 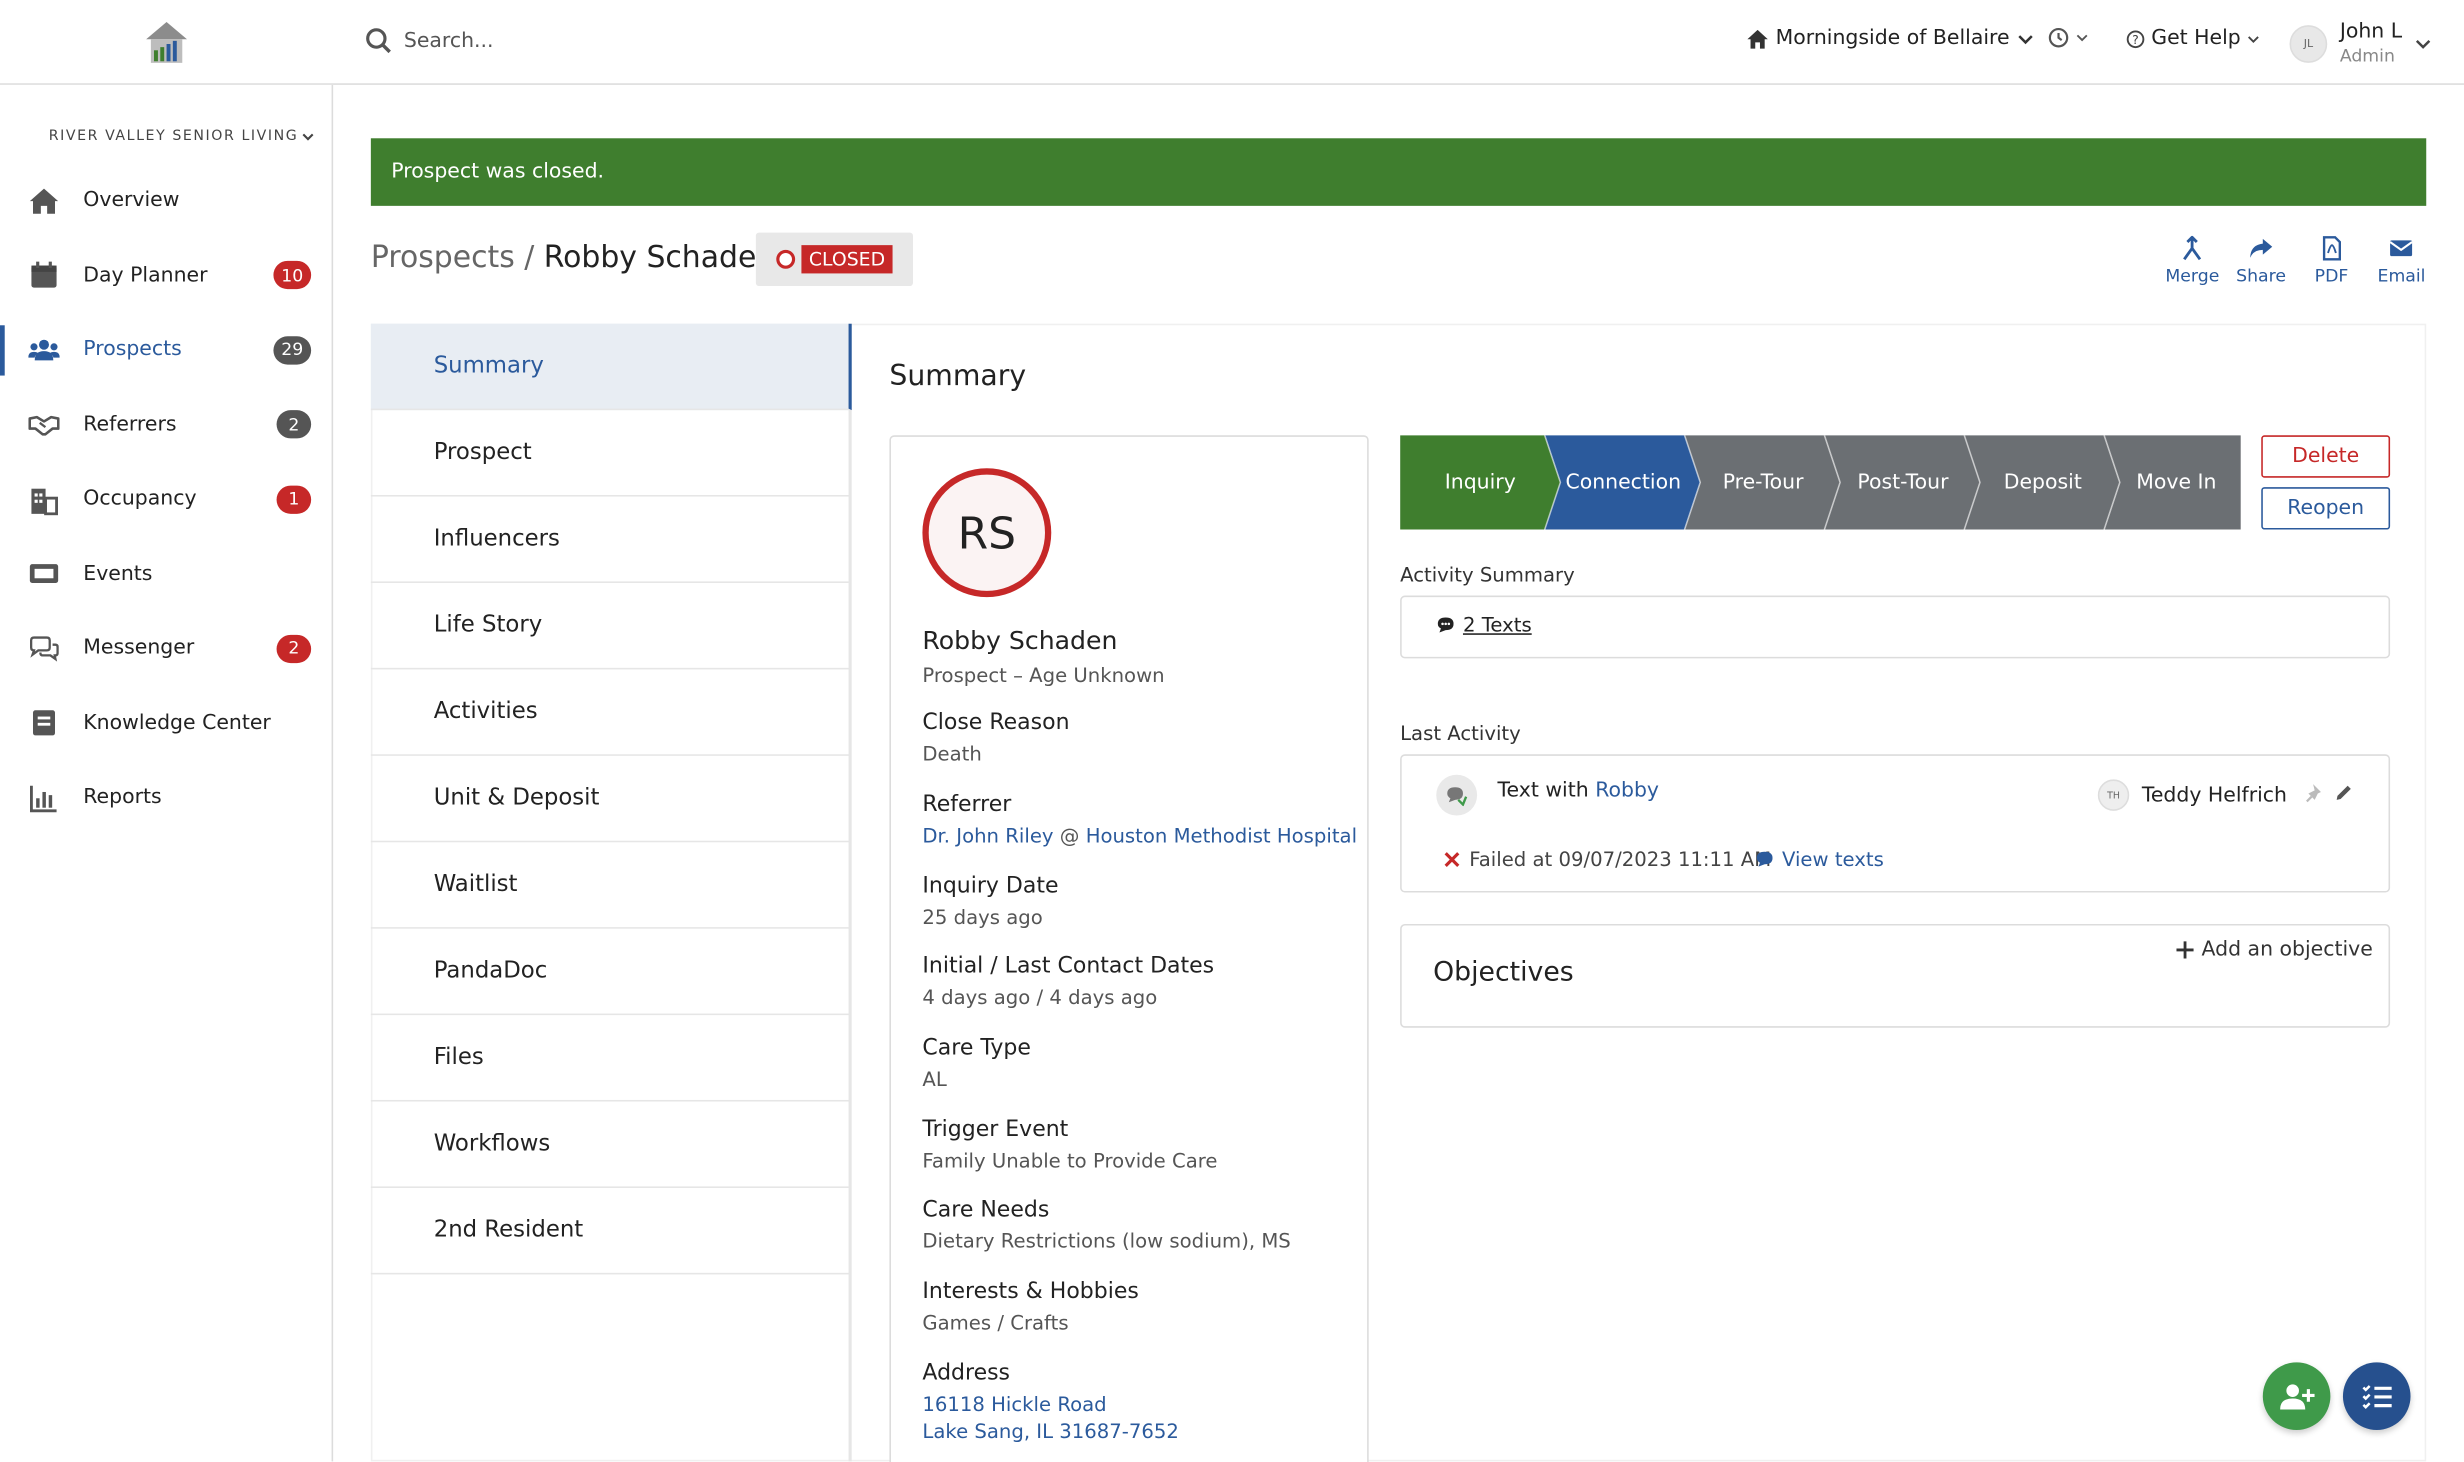 I want to click on avatar: TH, so click(x=2113, y=795).